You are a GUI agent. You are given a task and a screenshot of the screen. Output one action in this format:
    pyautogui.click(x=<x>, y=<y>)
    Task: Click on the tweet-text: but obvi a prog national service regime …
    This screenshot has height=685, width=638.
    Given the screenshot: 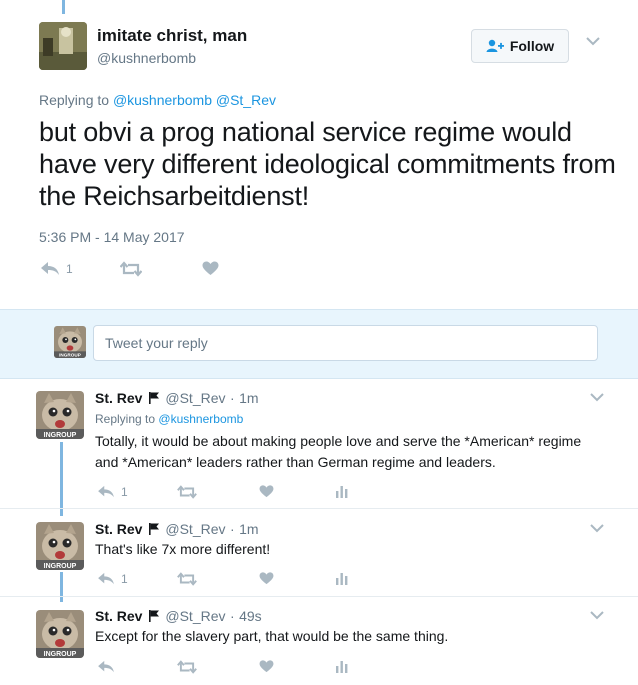 What is the action you would take?
    pyautogui.click(x=327, y=164)
    